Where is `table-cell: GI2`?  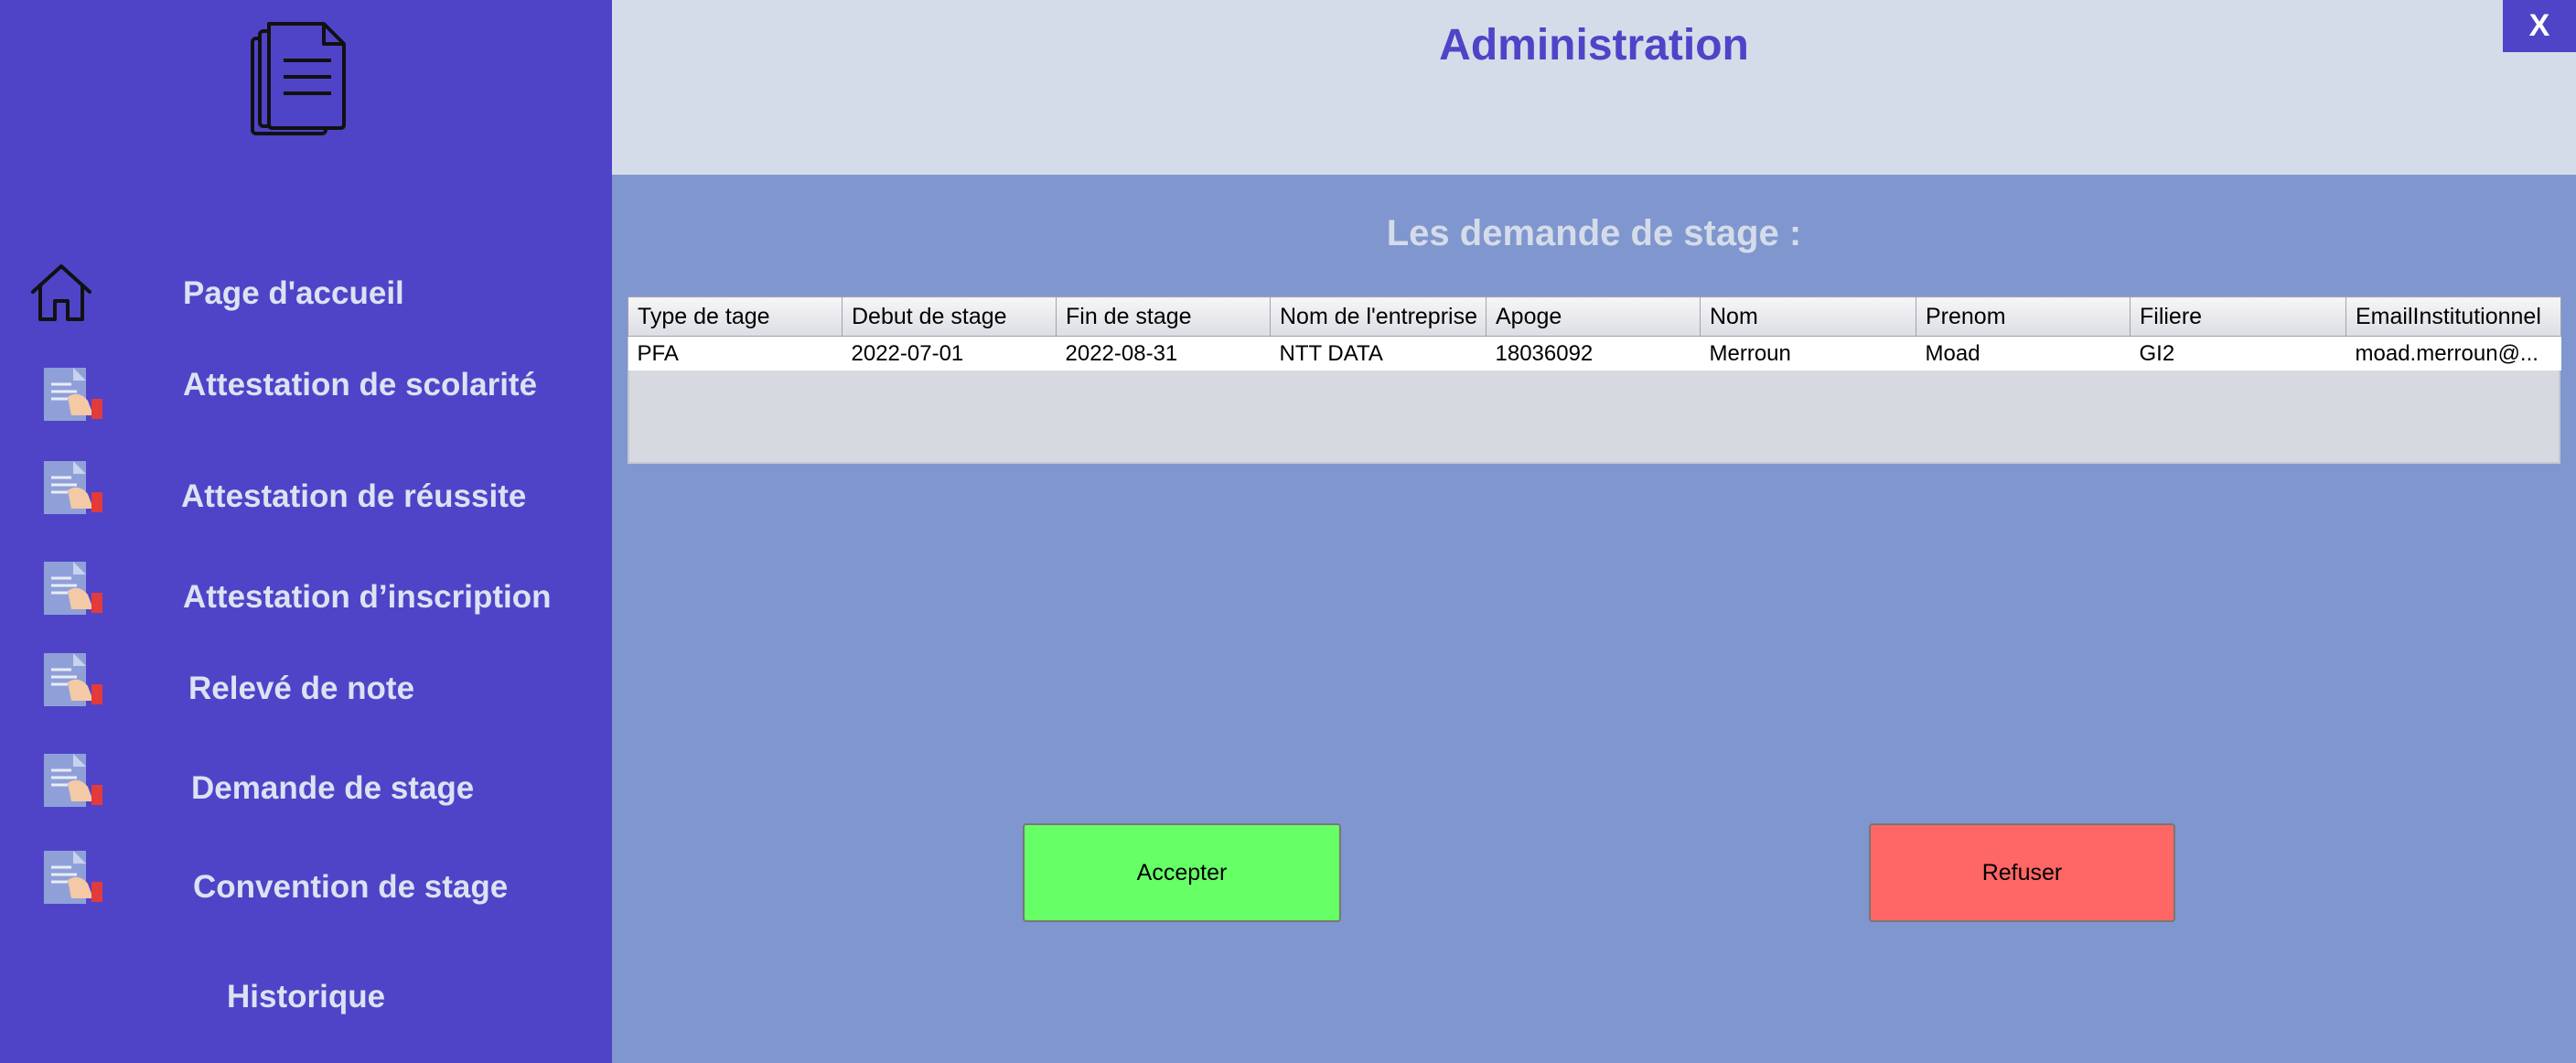
table-cell: GI2 is located at coordinates (2238, 353).